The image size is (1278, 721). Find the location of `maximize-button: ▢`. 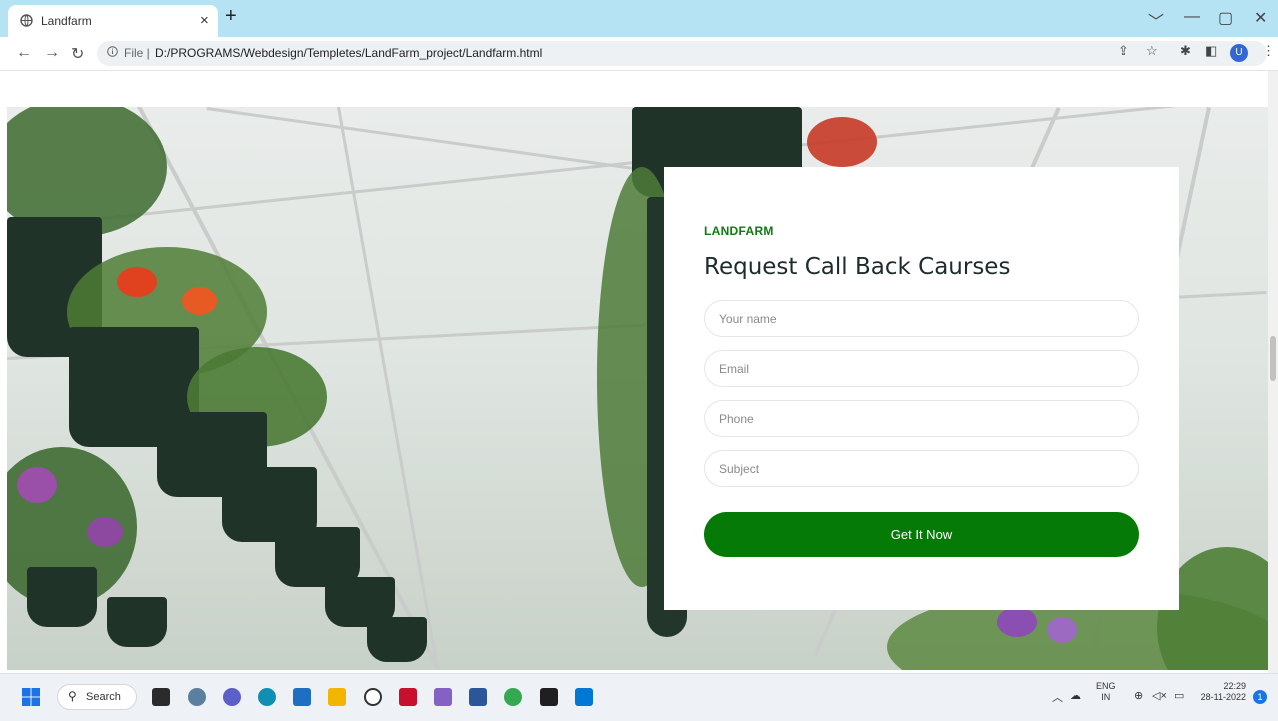

maximize-button: ▢ is located at coordinates (1225, 18).